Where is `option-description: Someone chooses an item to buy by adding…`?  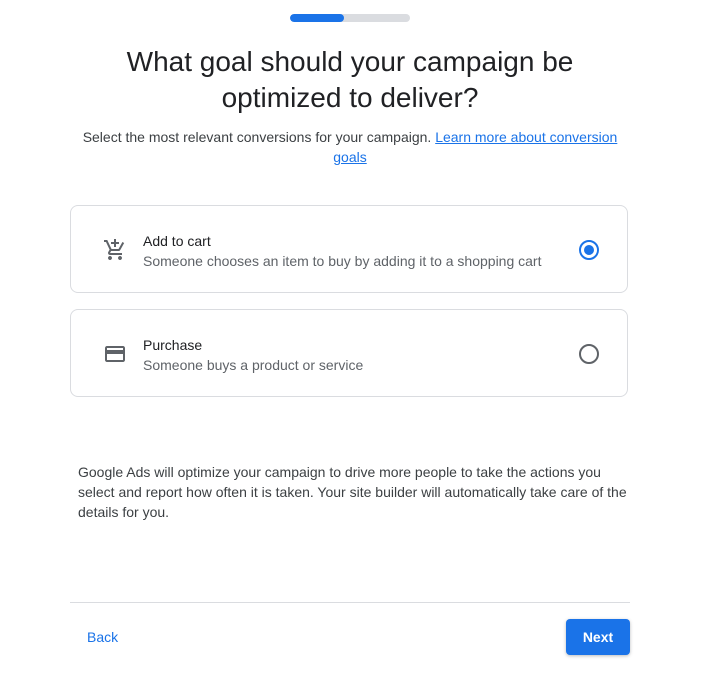 option-description: Someone chooses an item to buy by adding… is located at coordinates (342, 261).